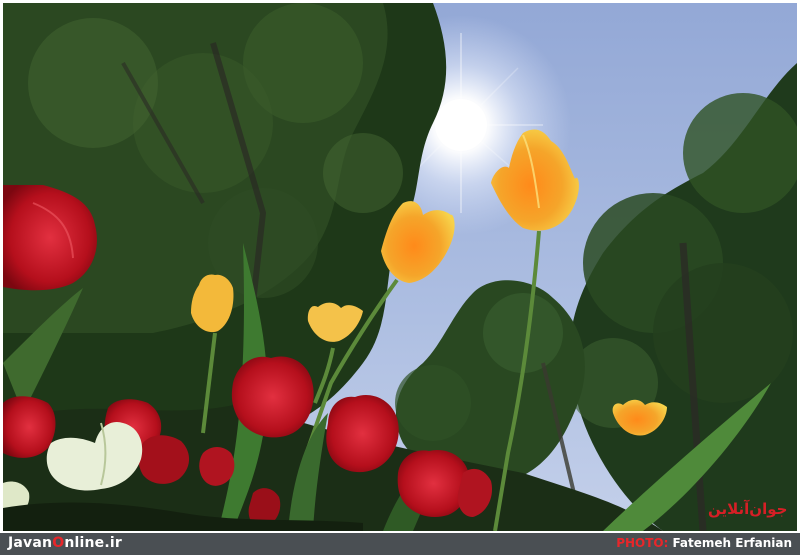 Image resolution: width=800 pixels, height=555 pixels. Describe the element at coordinates (732, 543) in the screenshot. I see `credit-name: Fatemeh Erfanian` at that location.